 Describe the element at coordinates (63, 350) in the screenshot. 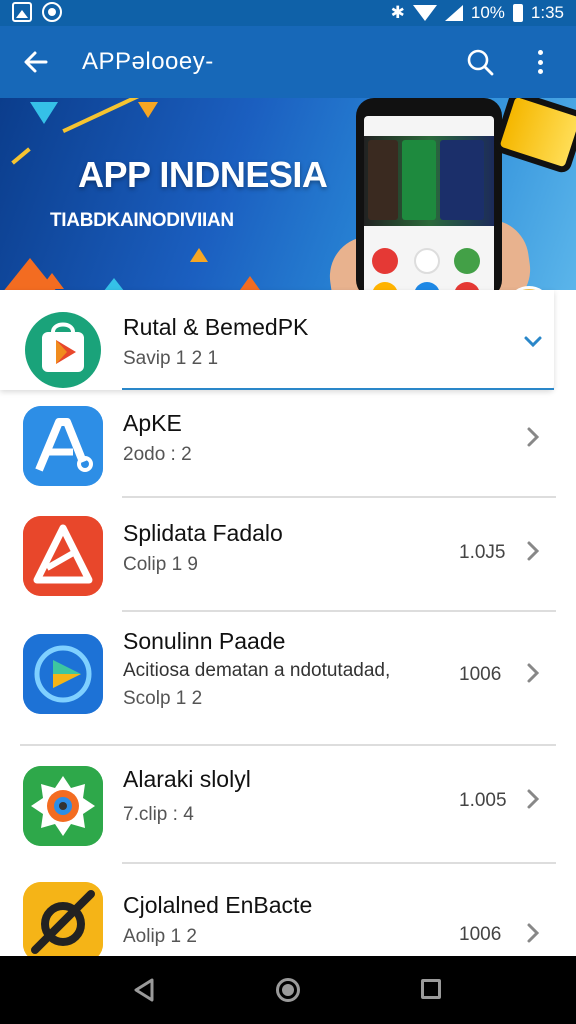

I see `play-store-icon` at that location.